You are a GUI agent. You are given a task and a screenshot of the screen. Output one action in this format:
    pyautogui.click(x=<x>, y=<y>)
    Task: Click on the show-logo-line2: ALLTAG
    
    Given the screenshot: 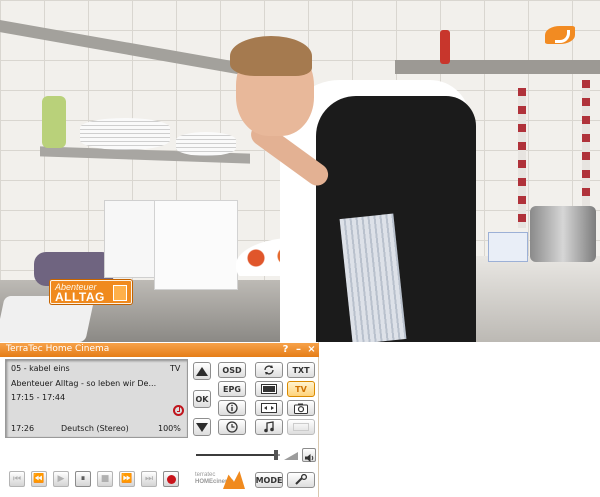 What is the action you would take?
    pyautogui.click(x=80, y=297)
    